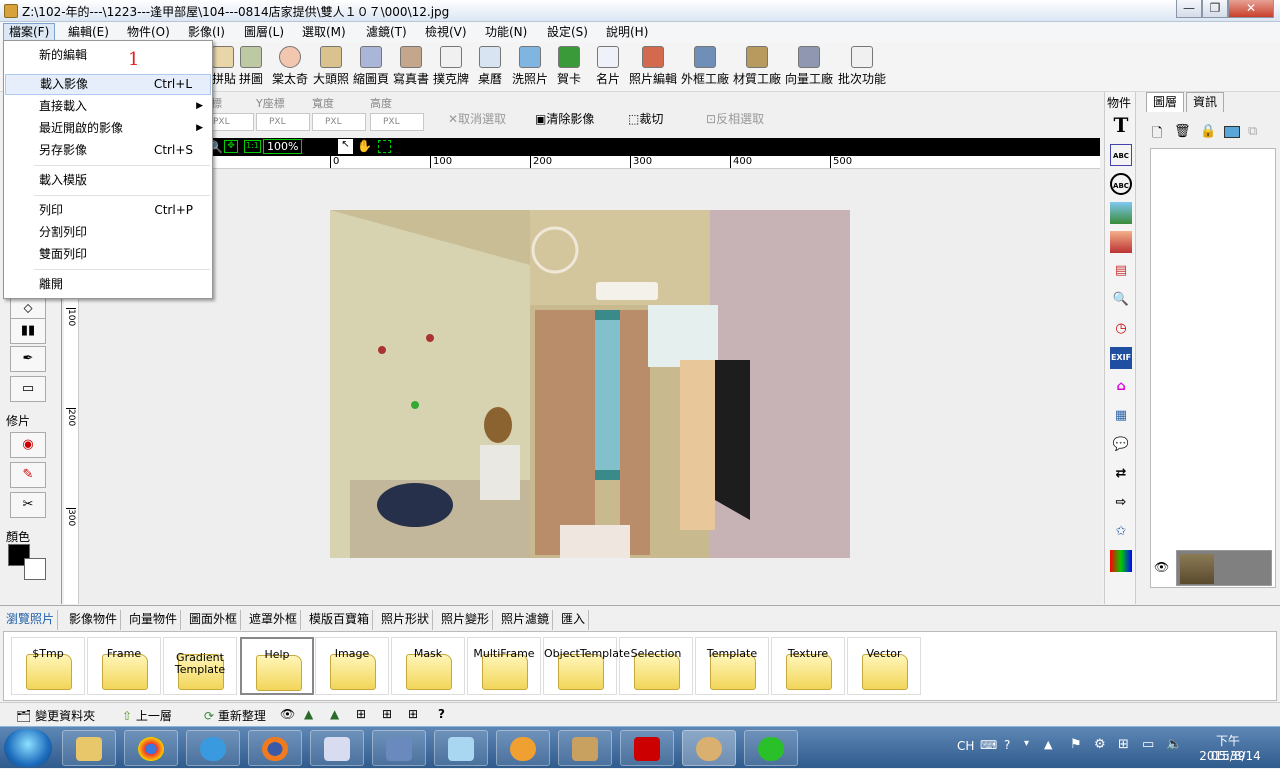 This screenshot has width=1280, height=769. Describe the element at coordinates (334, 714) in the screenshot. I see `sort-desc-button: ▲` at that location.